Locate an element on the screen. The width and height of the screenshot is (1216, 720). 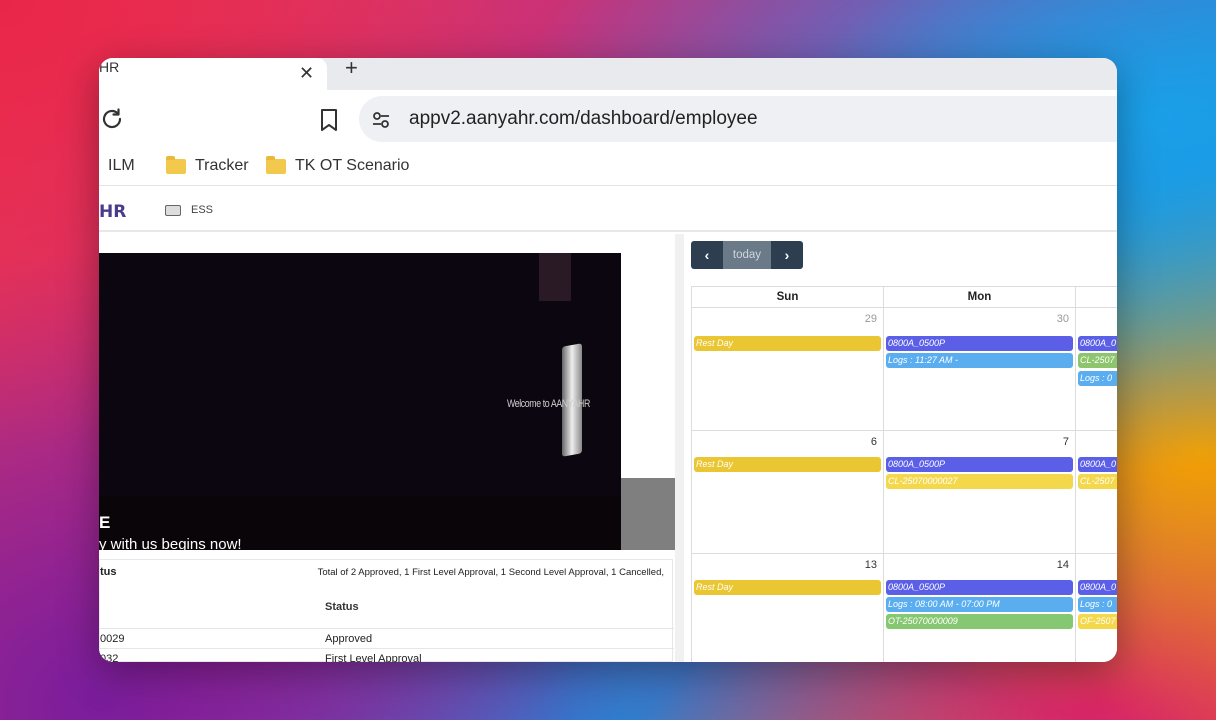
day-number: 13 is located at coordinates (870, 565).